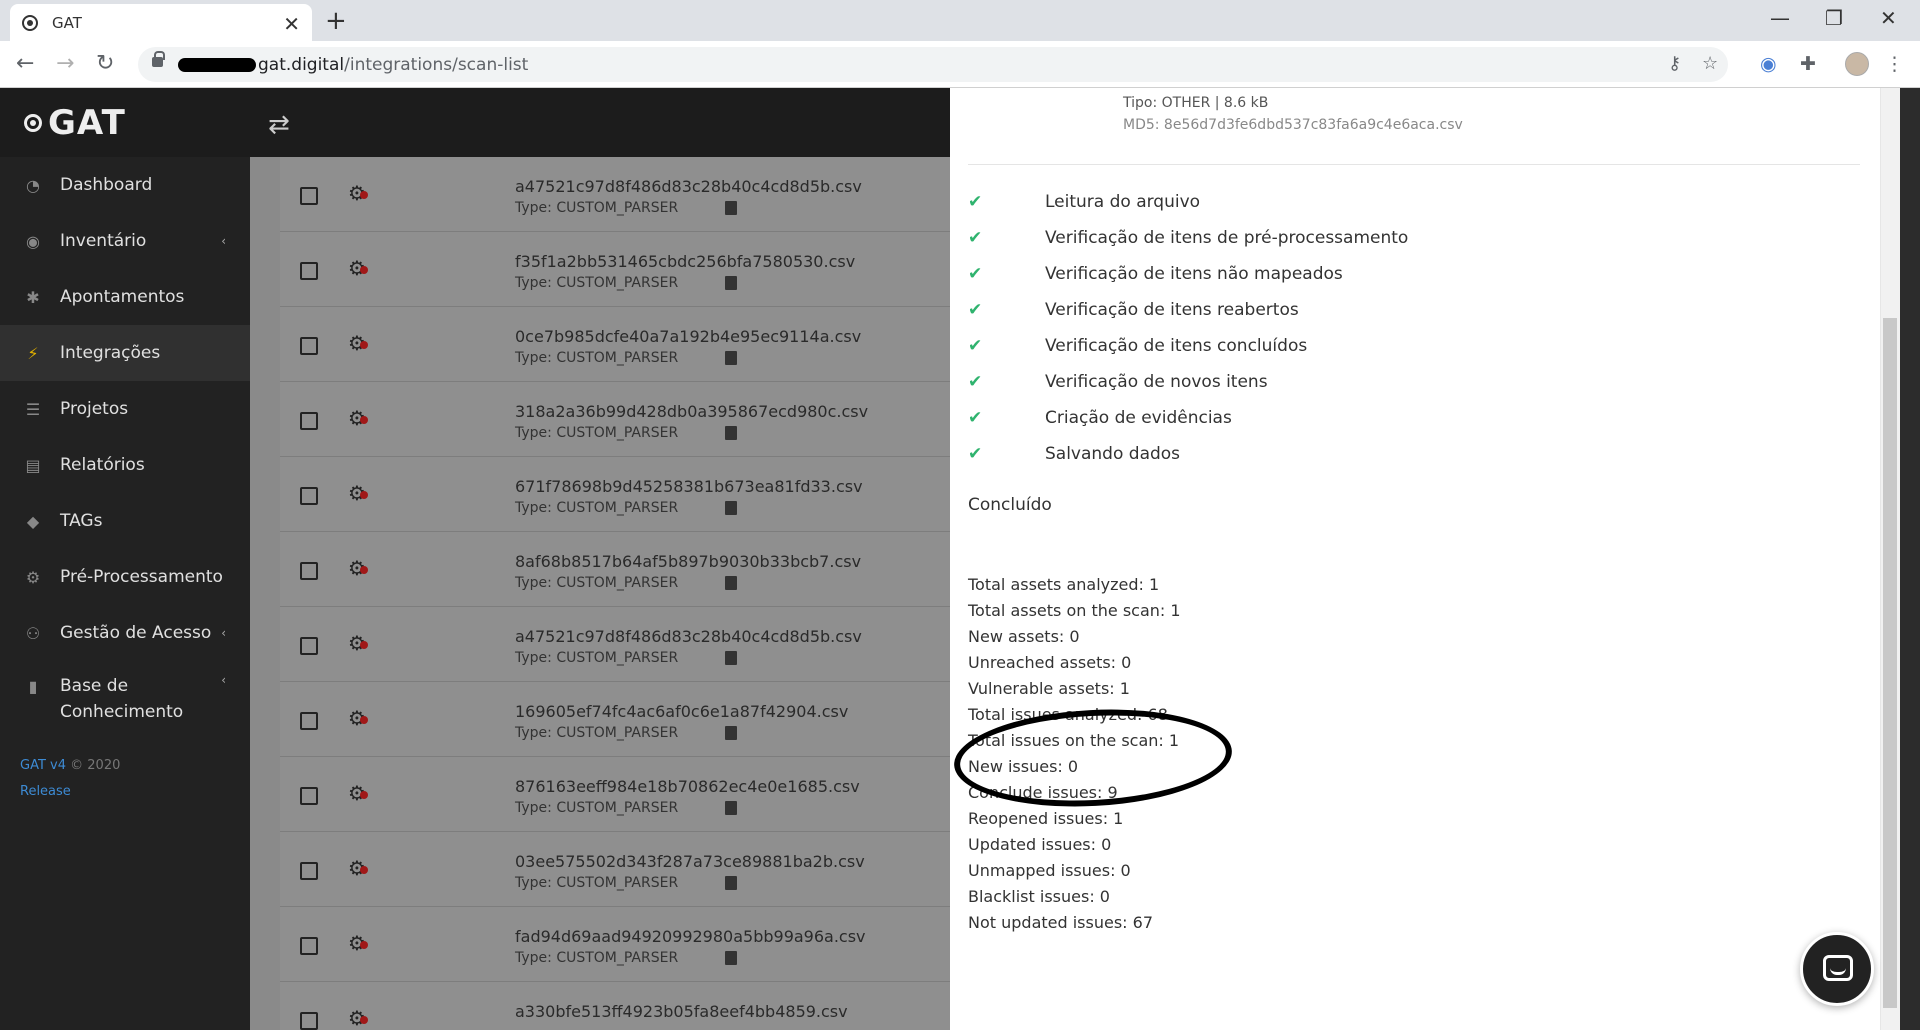  What do you see at coordinates (1890, 663) in the screenshot?
I see `panel-scroll-thumb` at bounding box center [1890, 663].